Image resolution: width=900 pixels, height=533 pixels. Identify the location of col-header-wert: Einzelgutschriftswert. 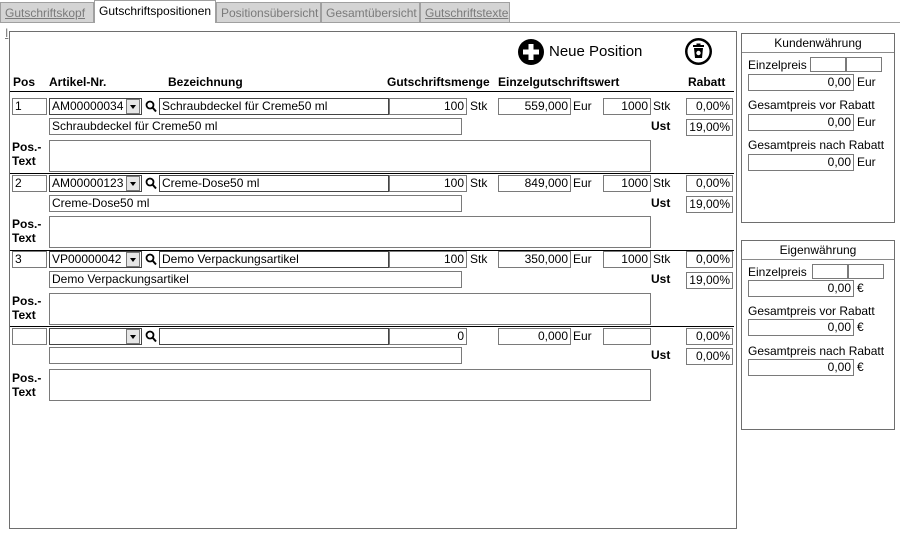
(559, 82).